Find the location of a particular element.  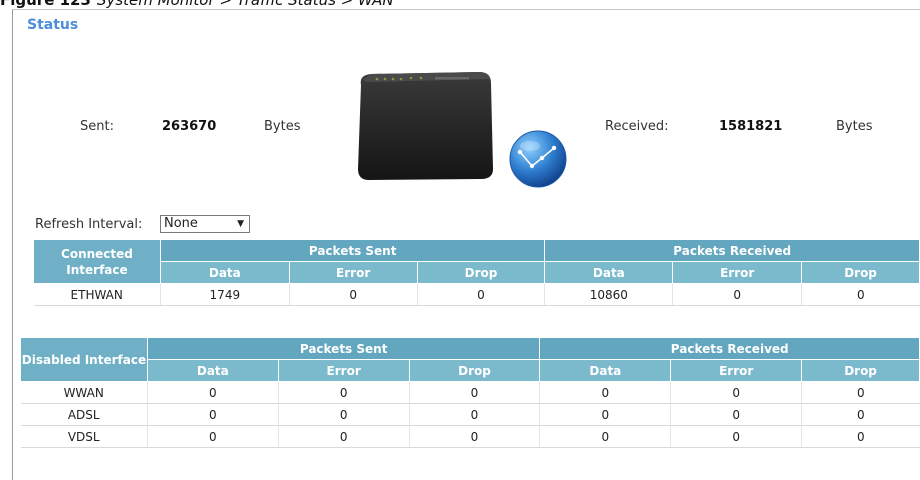

connected-interface-header: Connected Interface is located at coordinates (97, 261).